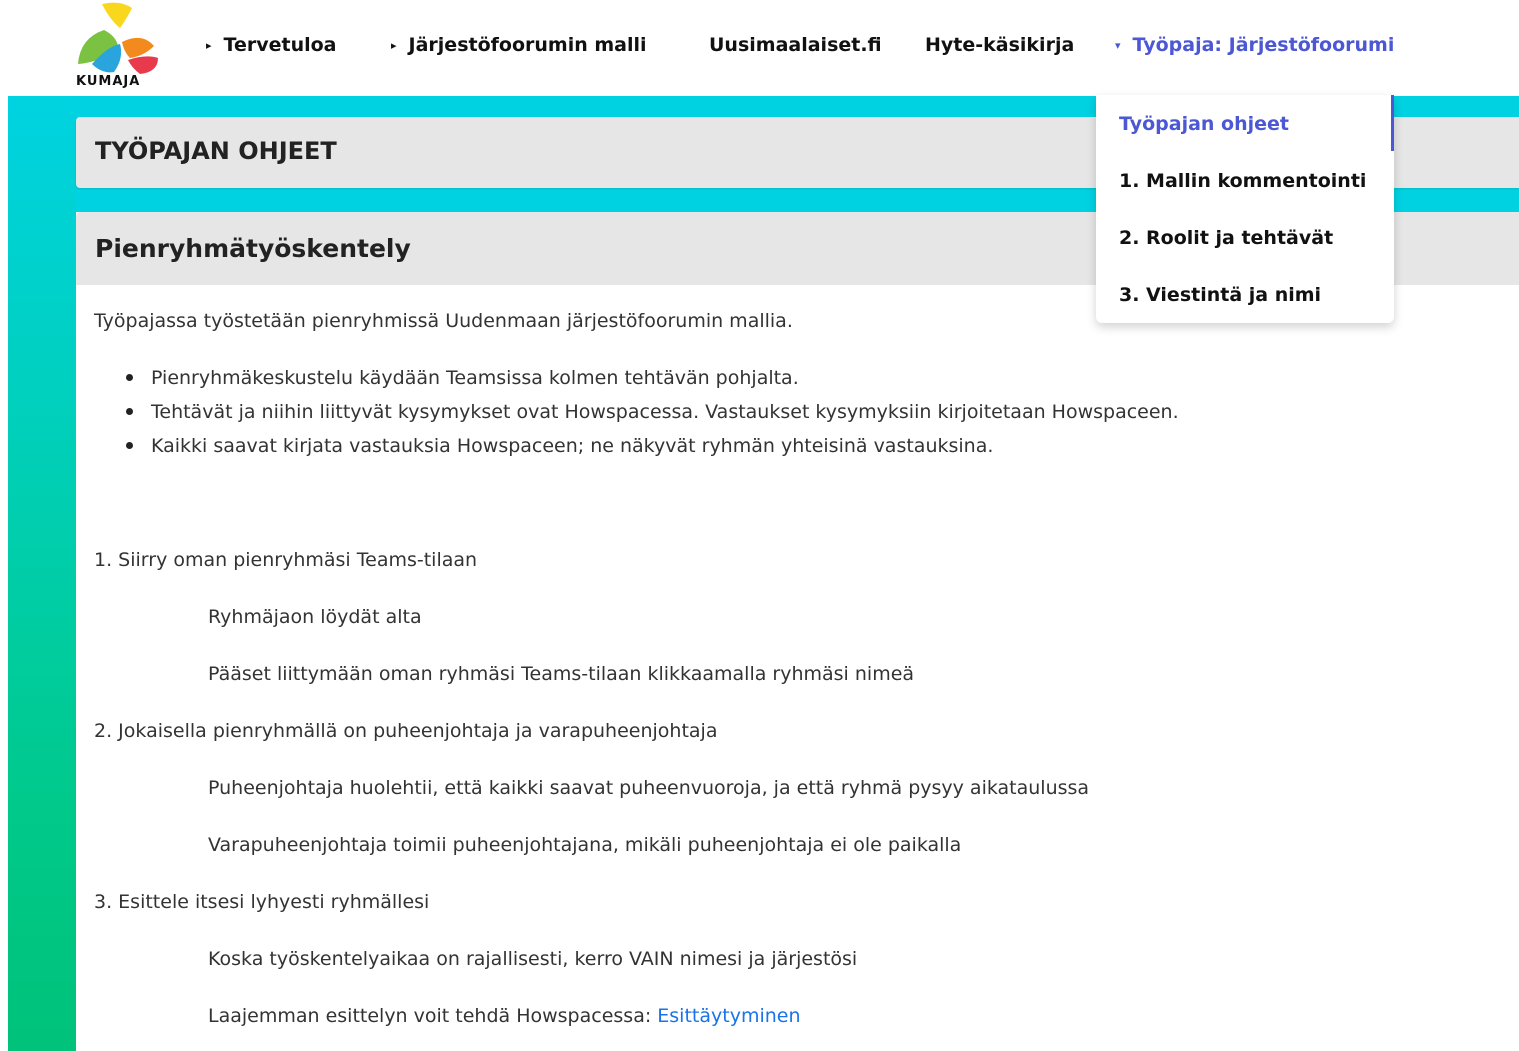 Image resolution: width=1519 pixels, height=1051 pixels. I want to click on nav-item-label: Hyte-käsikirja, so click(1000, 45).